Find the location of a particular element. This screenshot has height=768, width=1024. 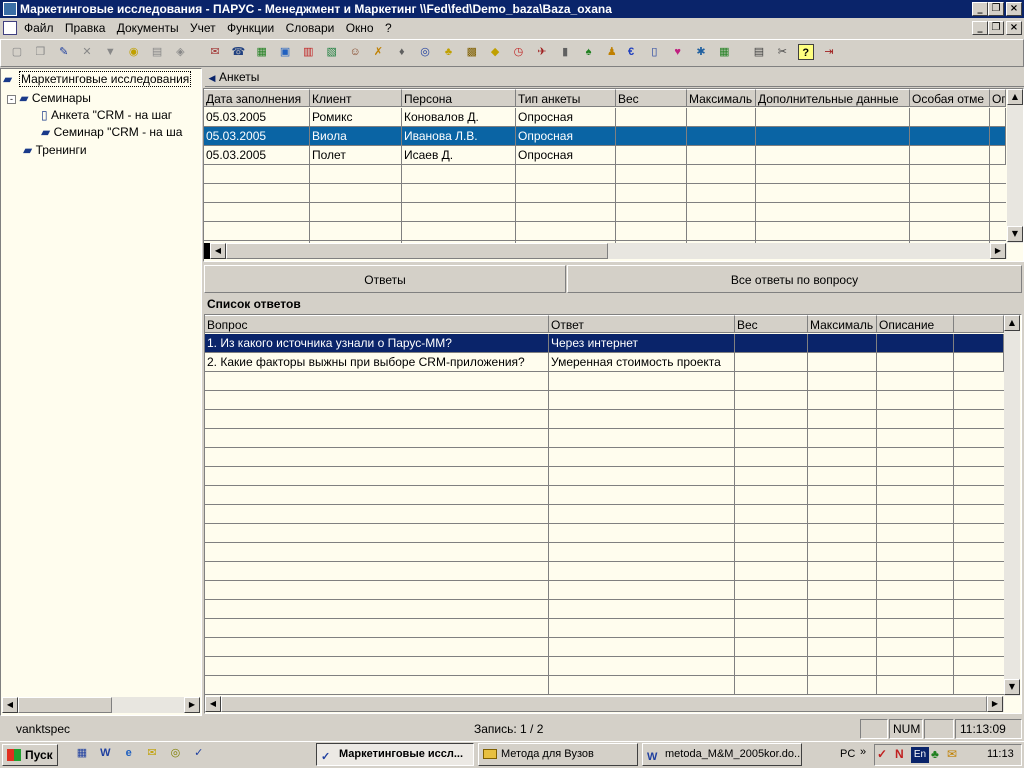

edit-icon: ✎ is located at coordinates (64, 52).